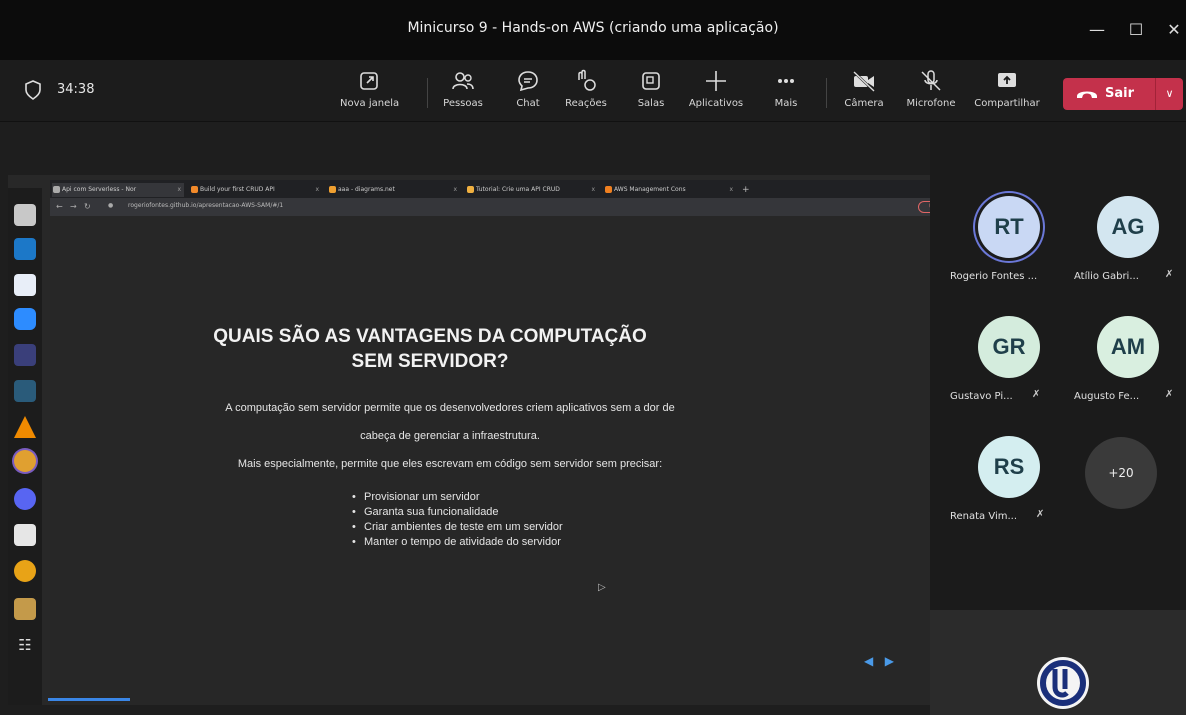 This screenshot has height=715, width=1186. I want to click on participant-tile: RS Renata Vim... ✗, so click(1010, 496).